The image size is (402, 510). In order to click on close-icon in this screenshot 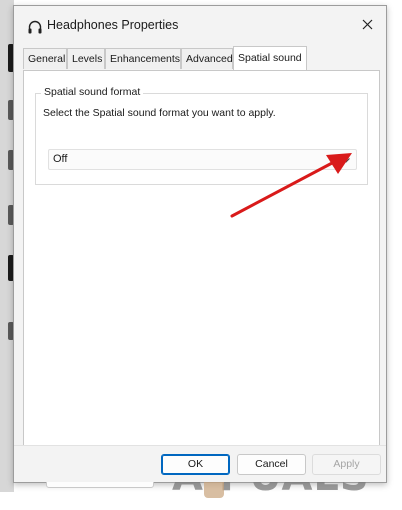, I will do `click(367, 24)`.